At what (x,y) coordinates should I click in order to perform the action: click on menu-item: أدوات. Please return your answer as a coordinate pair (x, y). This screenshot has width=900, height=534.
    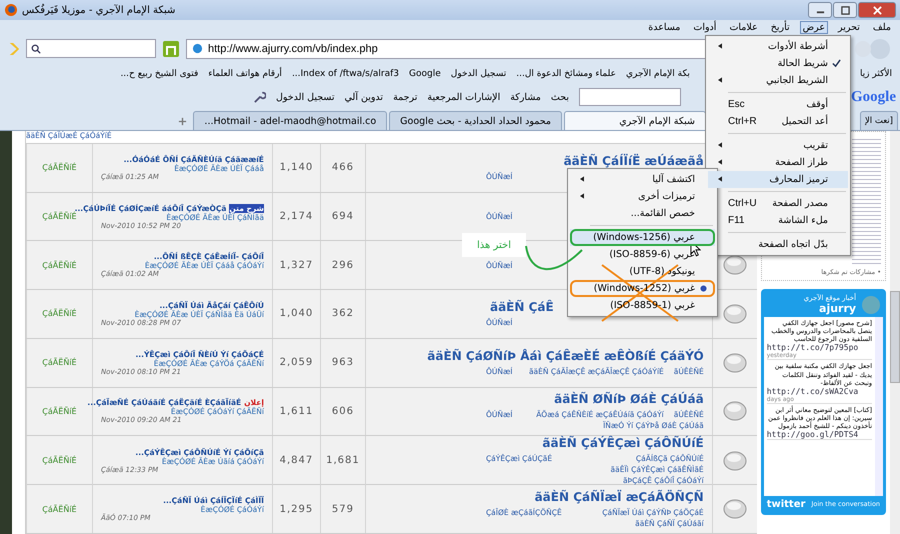
    Looking at the image, I should click on (705, 27).